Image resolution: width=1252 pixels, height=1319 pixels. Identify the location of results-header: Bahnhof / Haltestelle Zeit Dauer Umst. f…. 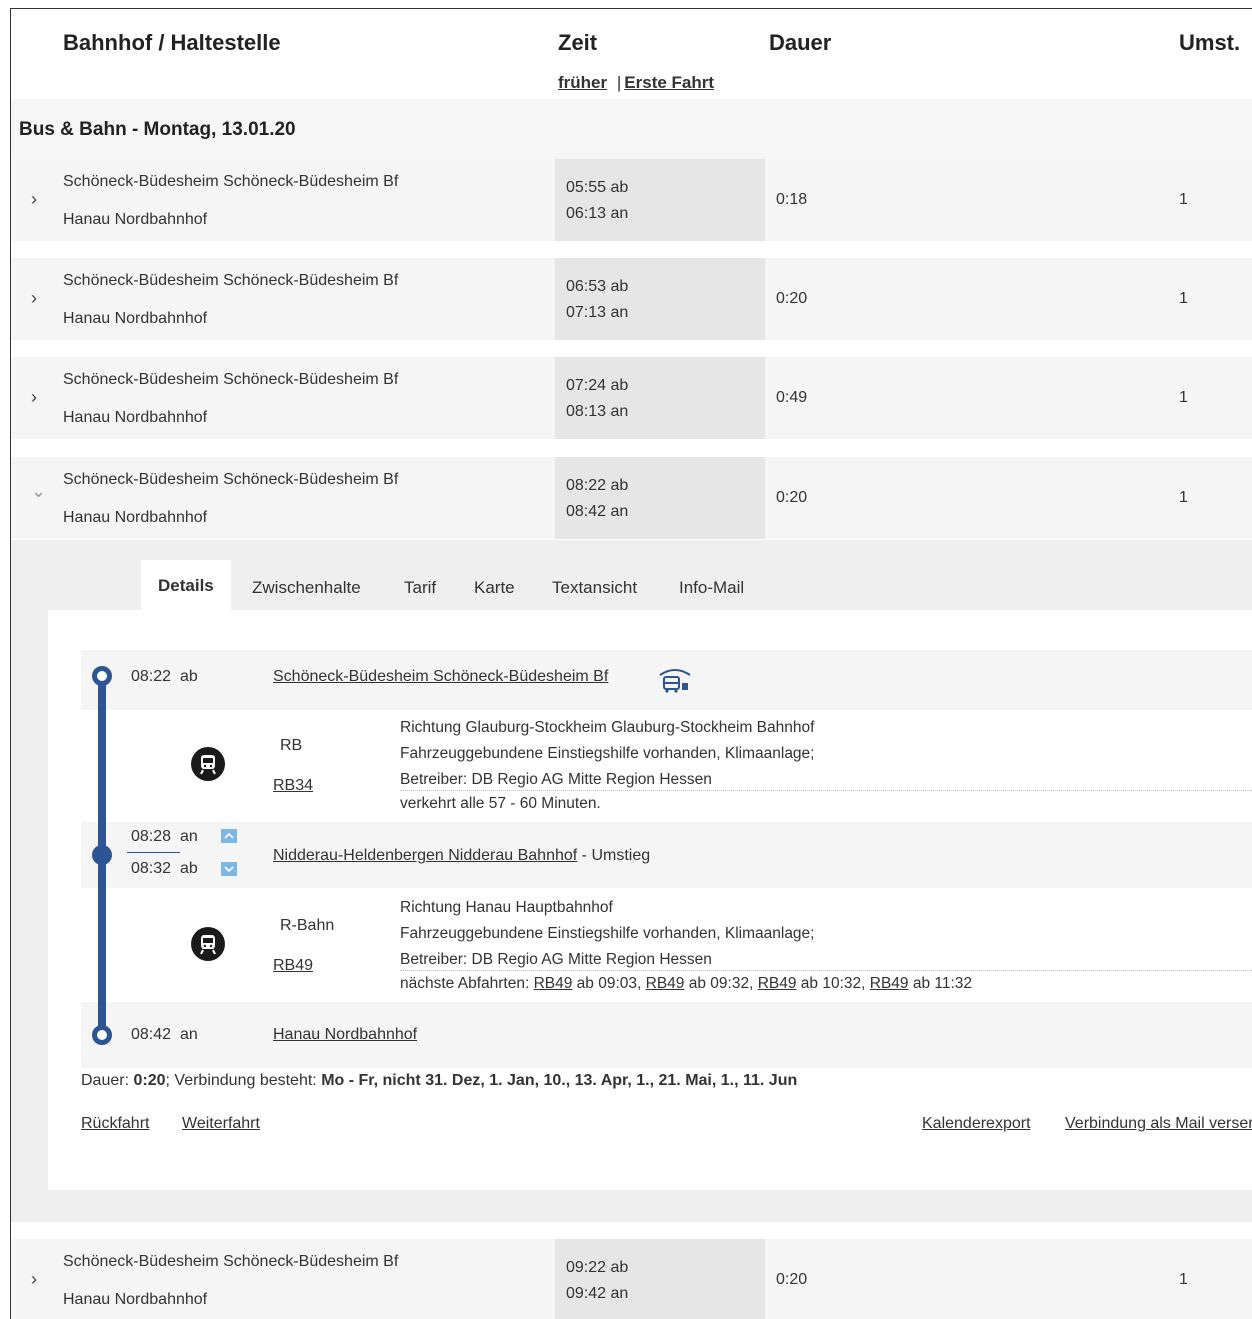
(631, 54).